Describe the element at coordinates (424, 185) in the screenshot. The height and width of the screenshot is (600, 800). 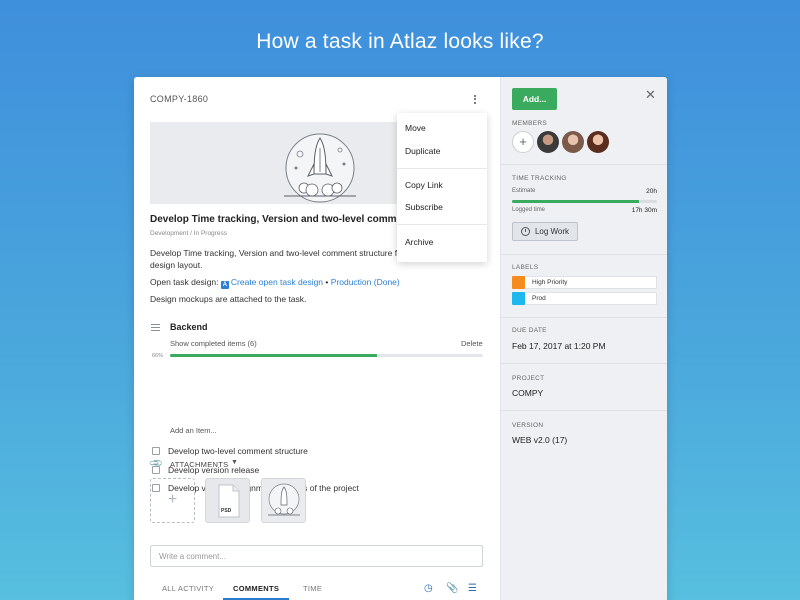
I see `menu-item-copy-link: Copy Link` at that location.